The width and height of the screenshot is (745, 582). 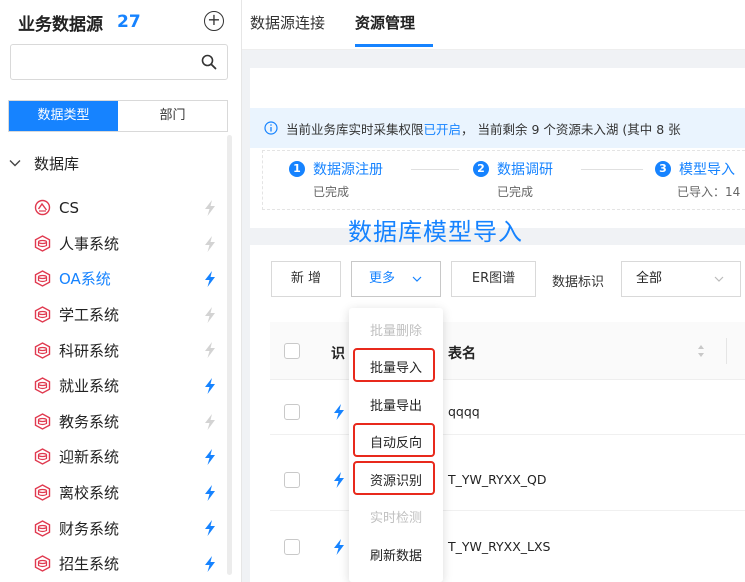 What do you see at coordinates (663, 169) in the screenshot?
I see `step-3-number: 3` at bounding box center [663, 169].